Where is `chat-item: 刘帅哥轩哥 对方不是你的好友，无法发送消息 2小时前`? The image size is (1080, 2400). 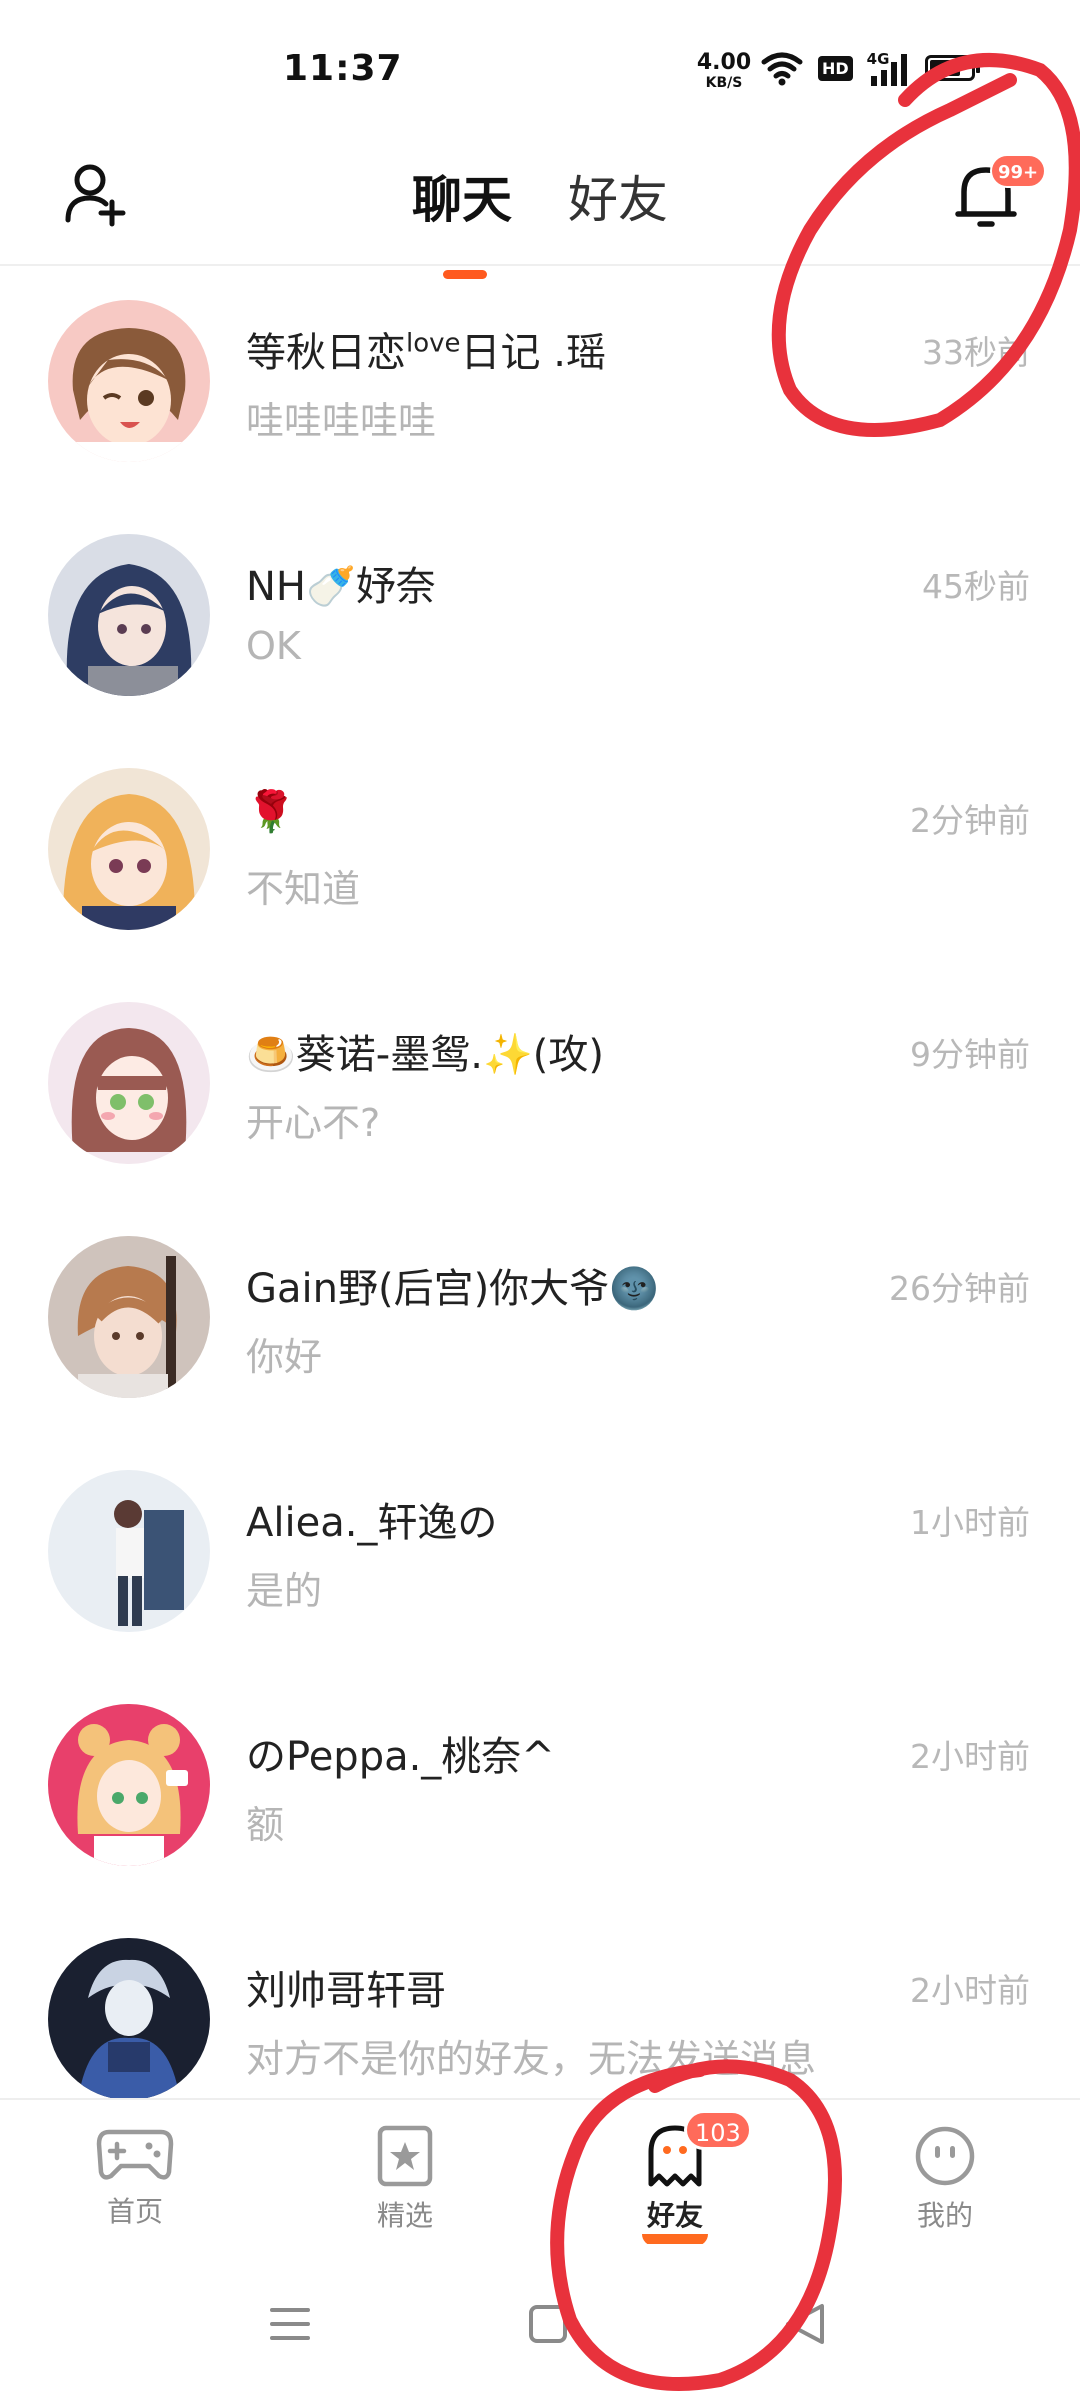 chat-item: 刘帅哥轩哥 对方不是你的好友，无法发送消息 2小时前 is located at coordinates (540, 2002).